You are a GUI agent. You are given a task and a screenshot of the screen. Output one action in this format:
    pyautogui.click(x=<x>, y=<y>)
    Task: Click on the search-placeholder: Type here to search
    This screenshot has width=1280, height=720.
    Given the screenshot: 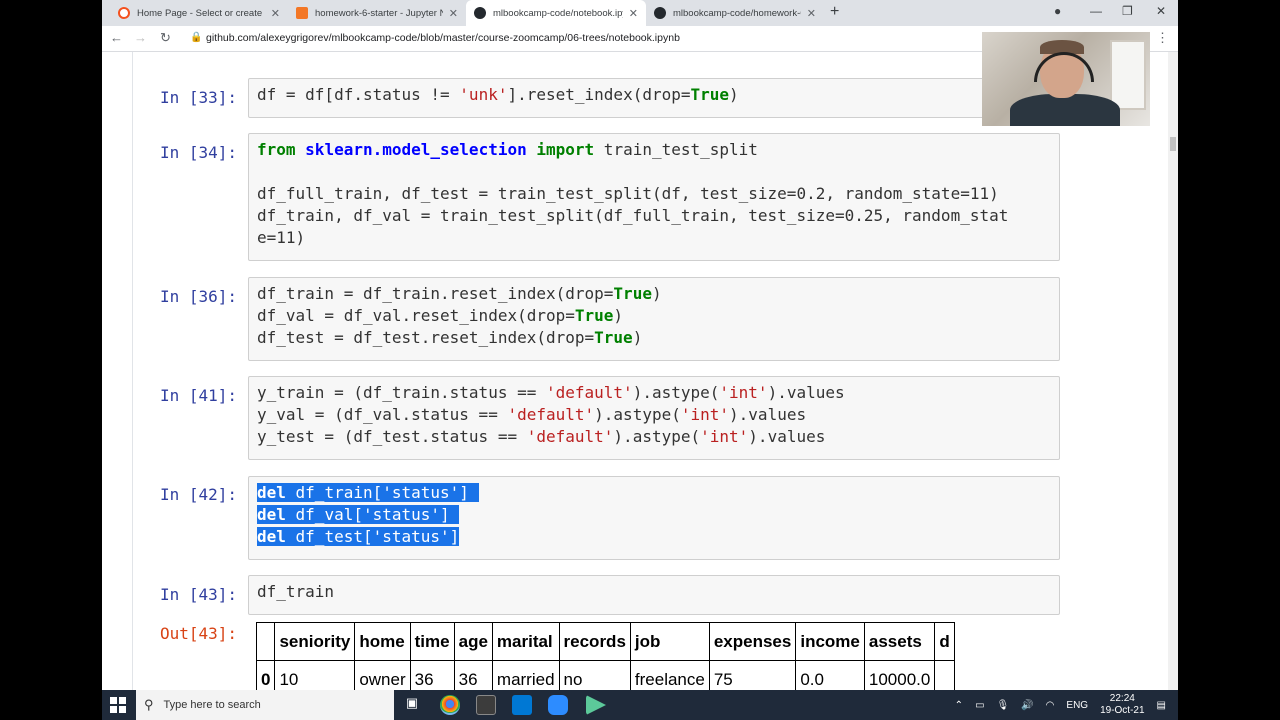 What is the action you would take?
    pyautogui.click(x=212, y=705)
    